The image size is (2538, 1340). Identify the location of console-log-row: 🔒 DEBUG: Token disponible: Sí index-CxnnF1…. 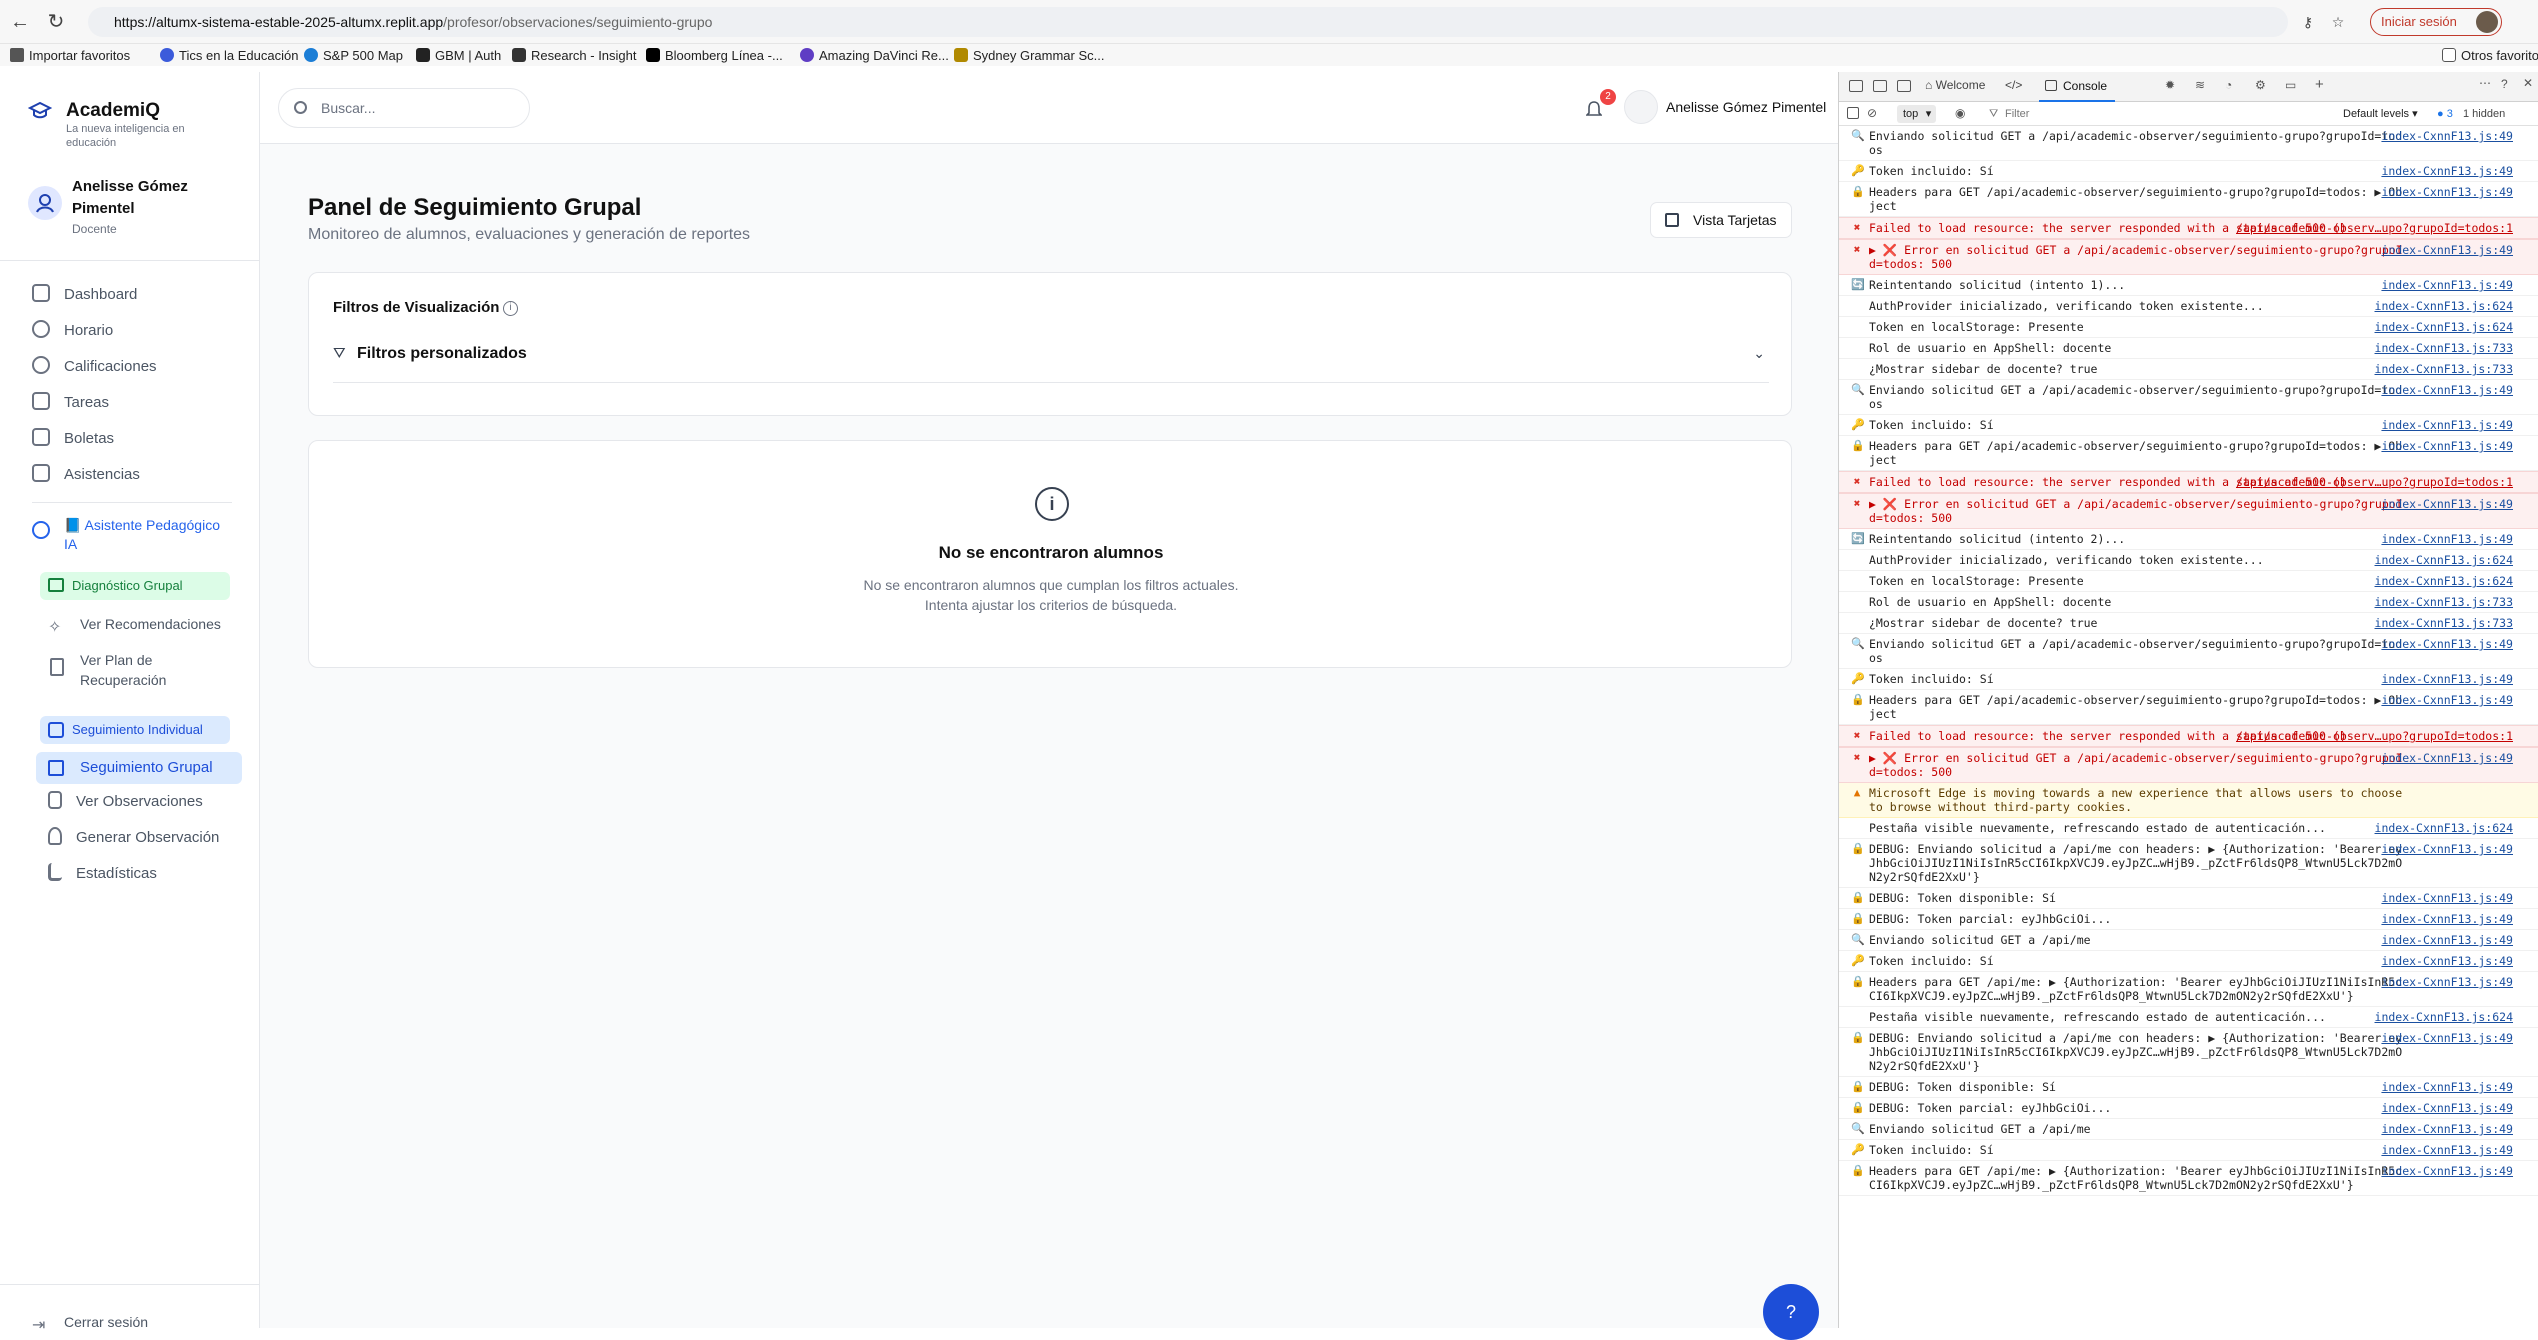
(2188, 1087).